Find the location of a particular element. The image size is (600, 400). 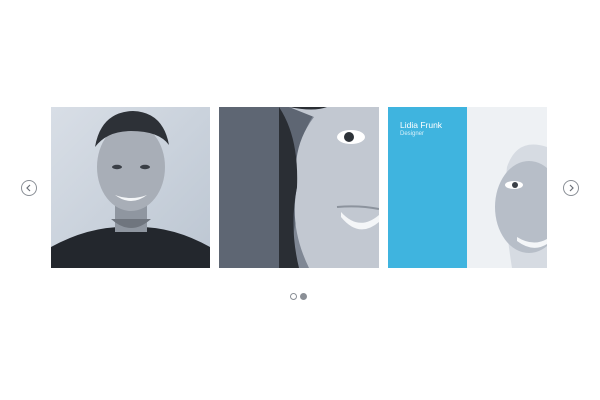

team-member-name: Lidia Frunk is located at coordinates (421, 125).